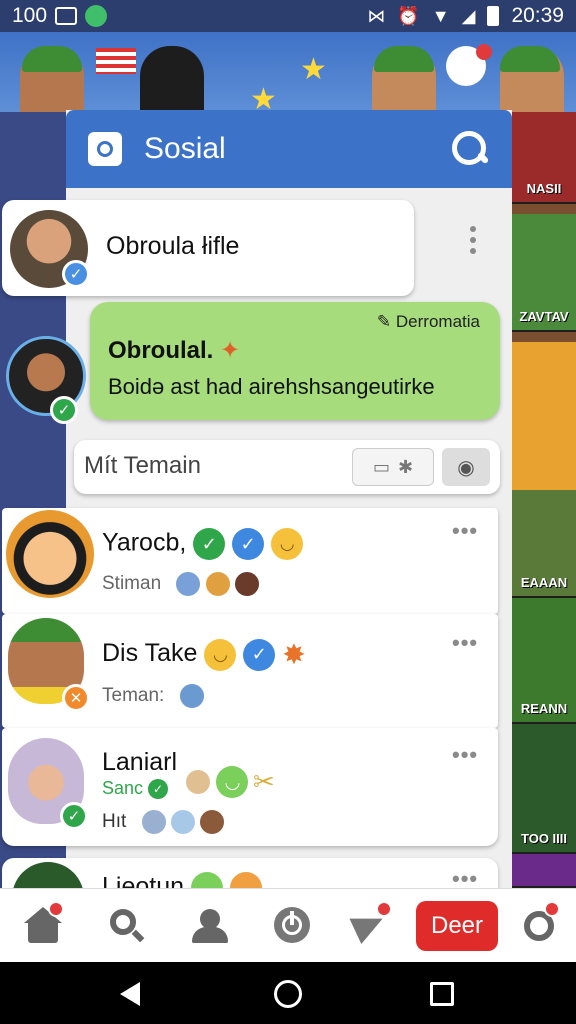  I want to click on contact-status-row: Sanc ✓, so click(135, 789).